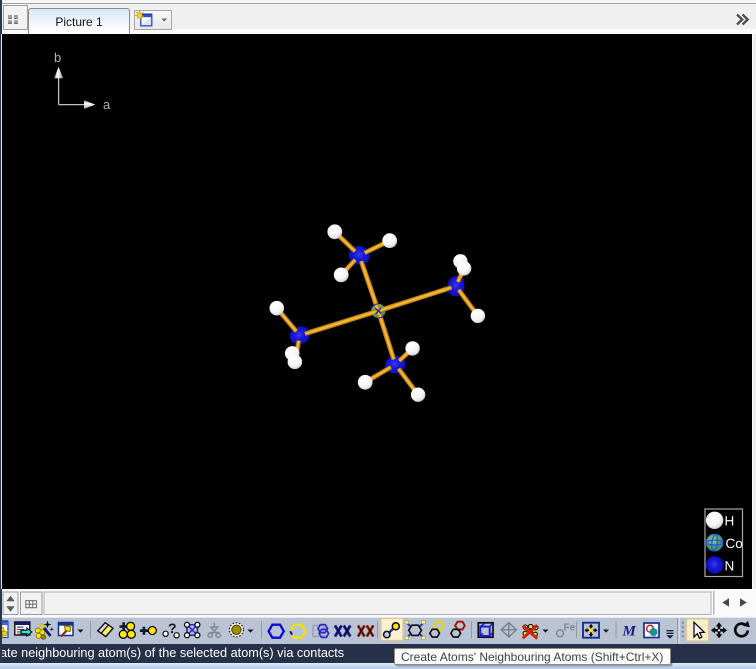 The width and height of the screenshot is (756, 669). What do you see at coordinates (729, 521) in the screenshot?
I see `svg-text: H` at bounding box center [729, 521].